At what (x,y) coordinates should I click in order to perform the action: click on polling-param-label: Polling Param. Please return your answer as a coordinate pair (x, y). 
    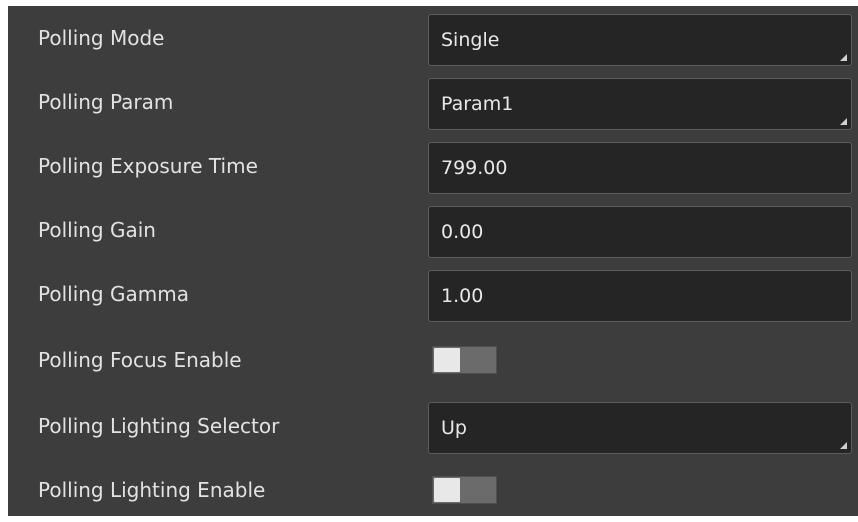
    Looking at the image, I should click on (106, 102).